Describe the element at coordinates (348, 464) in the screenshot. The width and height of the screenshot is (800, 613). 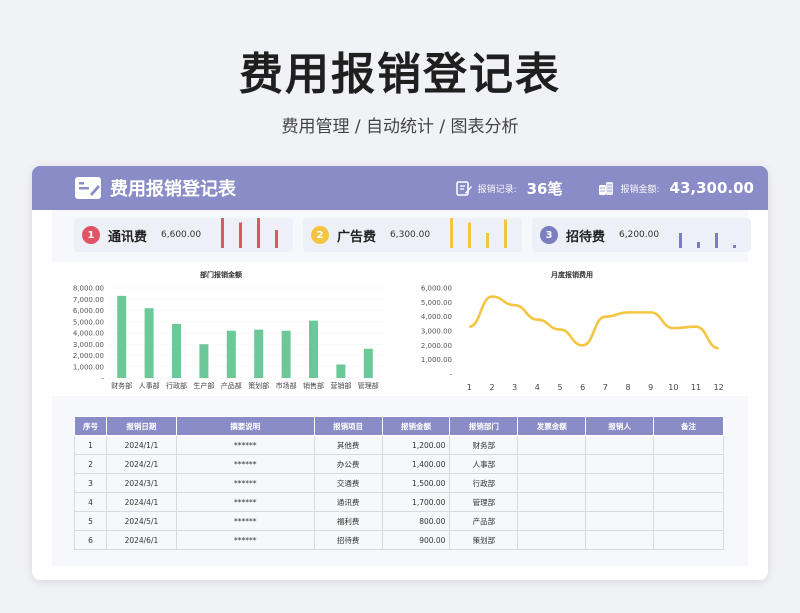
I see `table-cell: 办公费` at that location.